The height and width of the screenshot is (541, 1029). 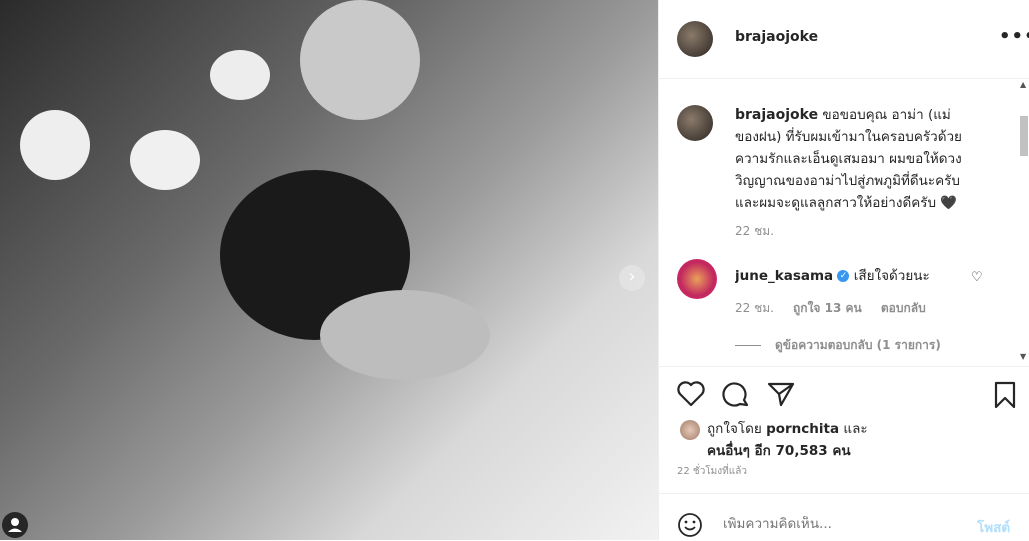 I want to click on post-comment-button: โพสต์, so click(x=993, y=527).